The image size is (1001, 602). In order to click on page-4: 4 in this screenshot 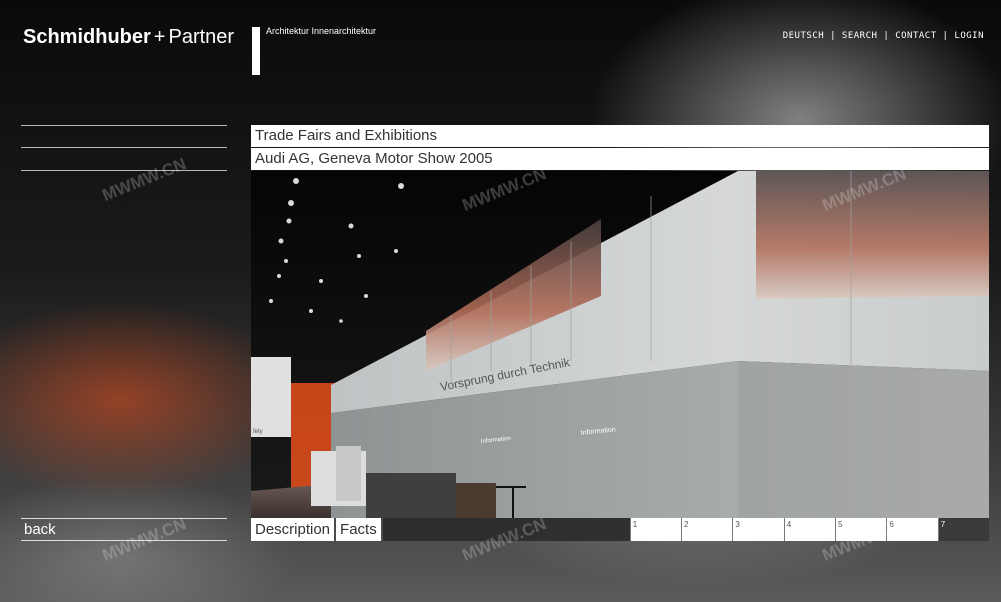, I will do `click(809, 529)`.